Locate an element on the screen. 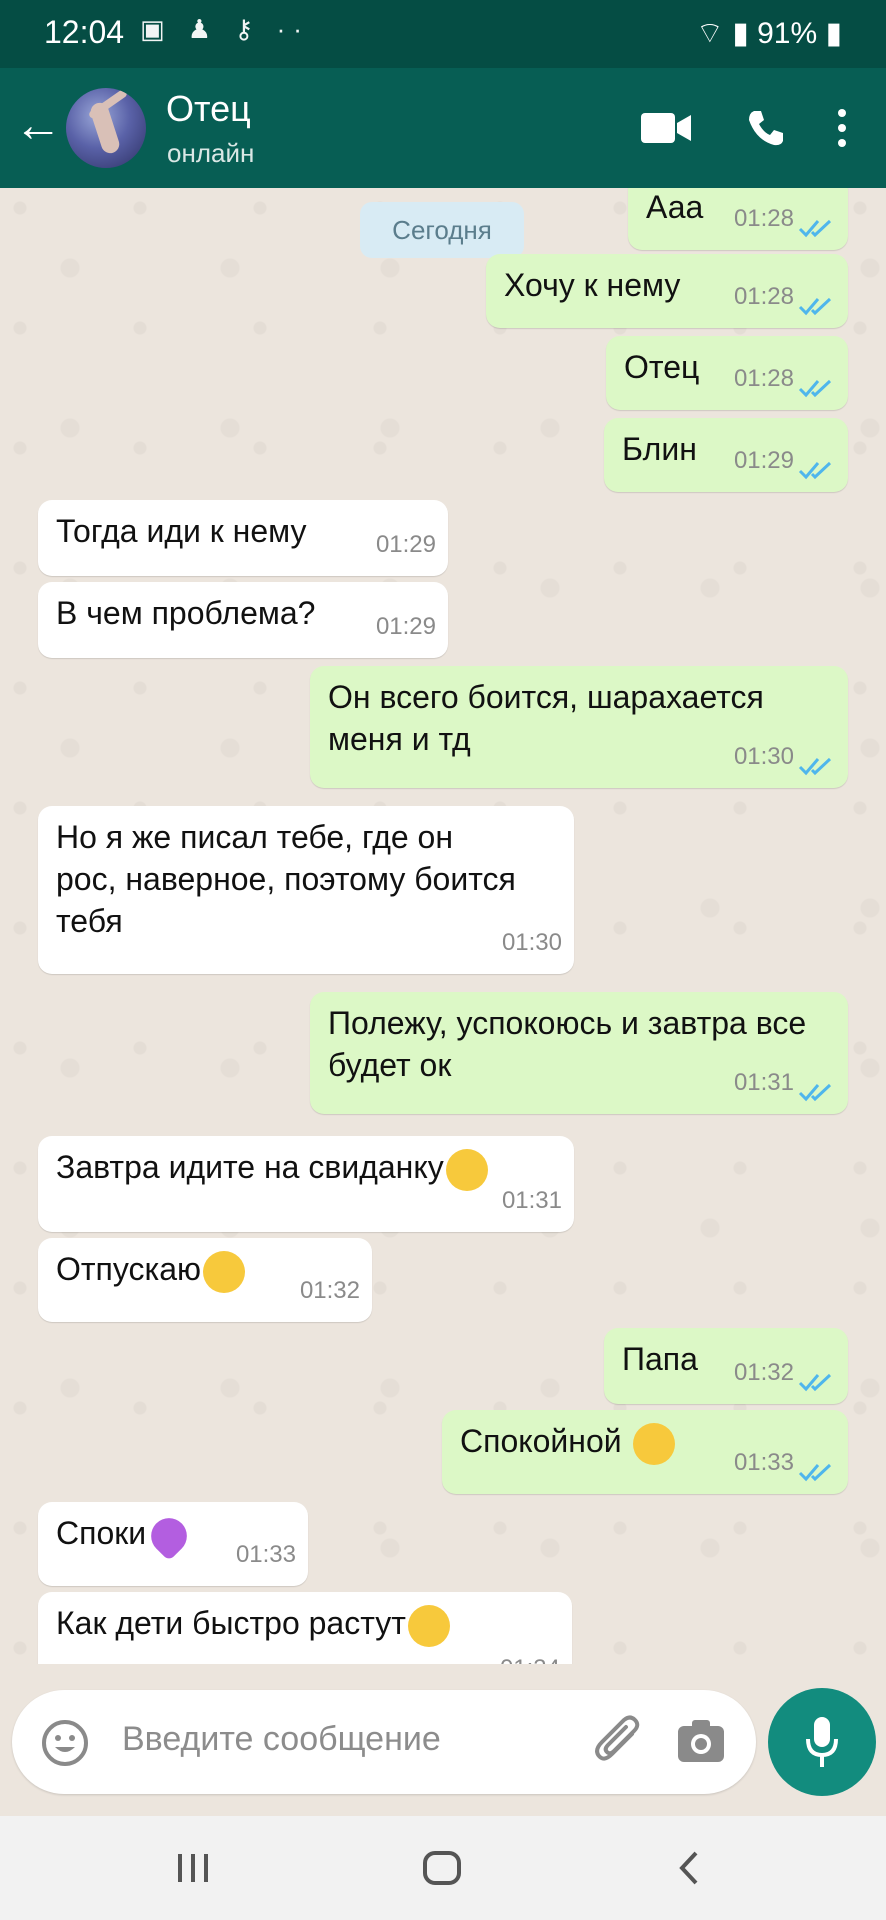 The image size is (886, 1920). message-incoming: Тогда иди к нему 01:29 is located at coordinates (243, 538).